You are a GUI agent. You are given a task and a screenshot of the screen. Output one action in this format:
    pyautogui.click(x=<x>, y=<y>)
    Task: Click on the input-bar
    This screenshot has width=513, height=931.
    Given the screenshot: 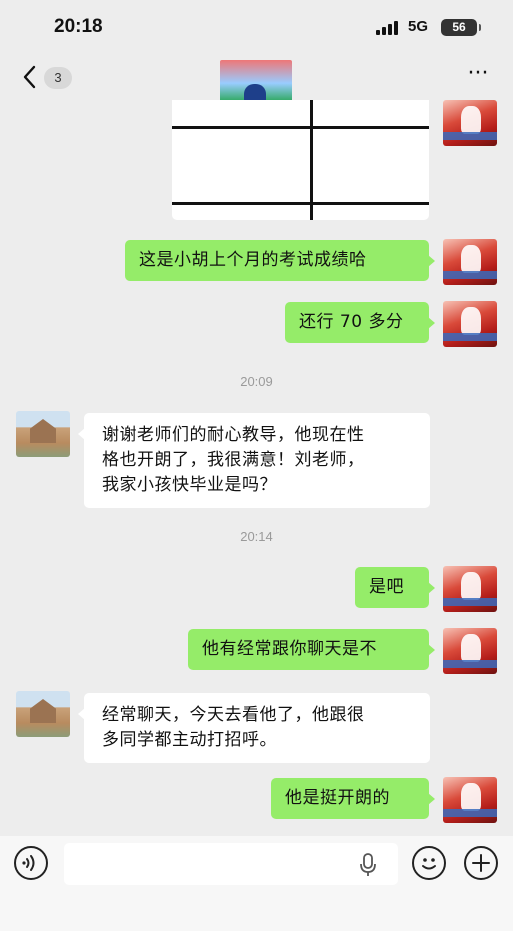 What is the action you would take?
    pyautogui.click(x=256, y=883)
    